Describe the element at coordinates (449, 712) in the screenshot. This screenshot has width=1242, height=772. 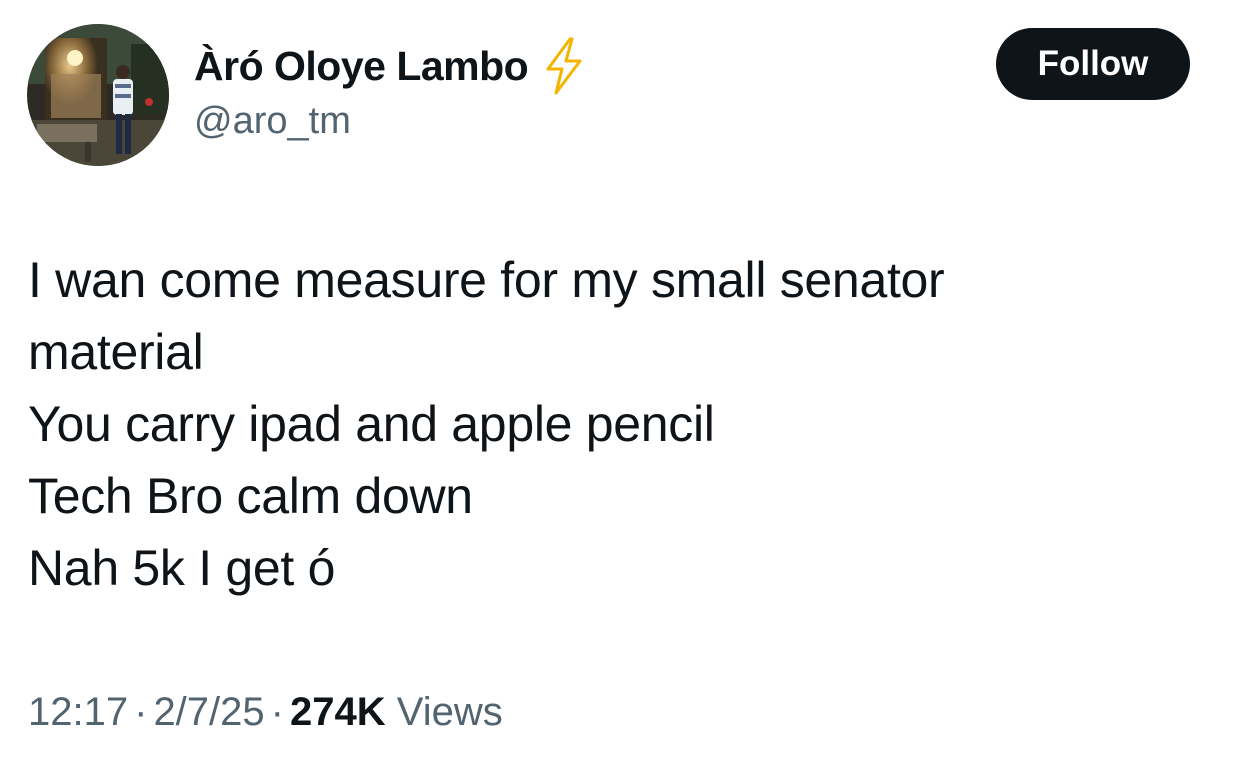
I see `views-label: Views` at that location.